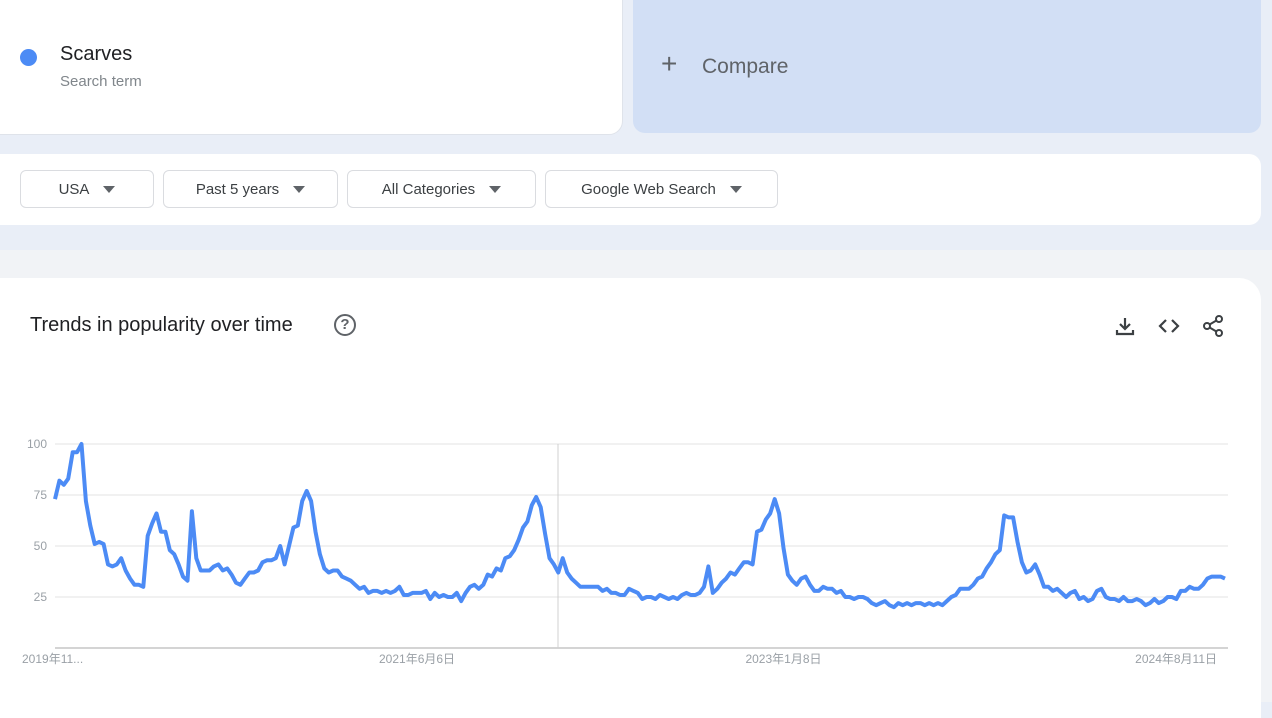 The width and height of the screenshot is (1272, 718). I want to click on search-type-dropdown: Google Web Search, so click(661, 189).